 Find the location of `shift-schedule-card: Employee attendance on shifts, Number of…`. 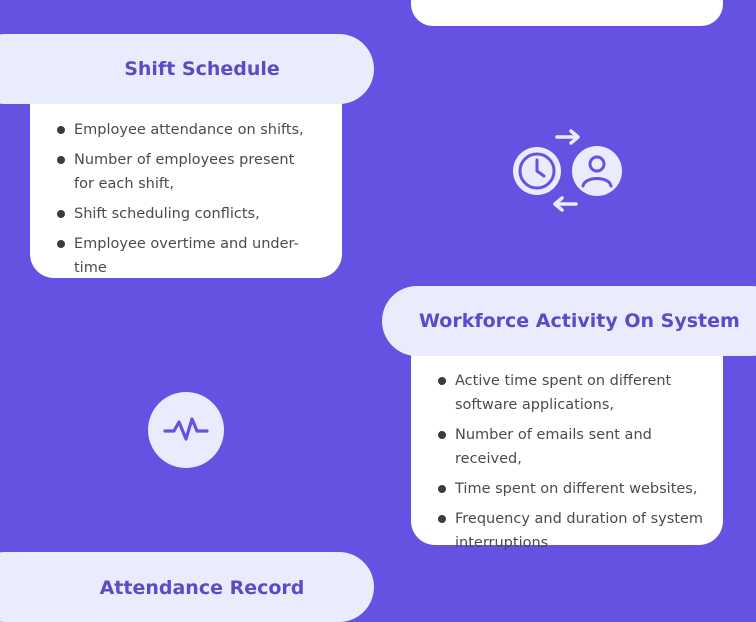

shift-schedule-card: Employee attendance on shifts, Number of… is located at coordinates (186, 177).